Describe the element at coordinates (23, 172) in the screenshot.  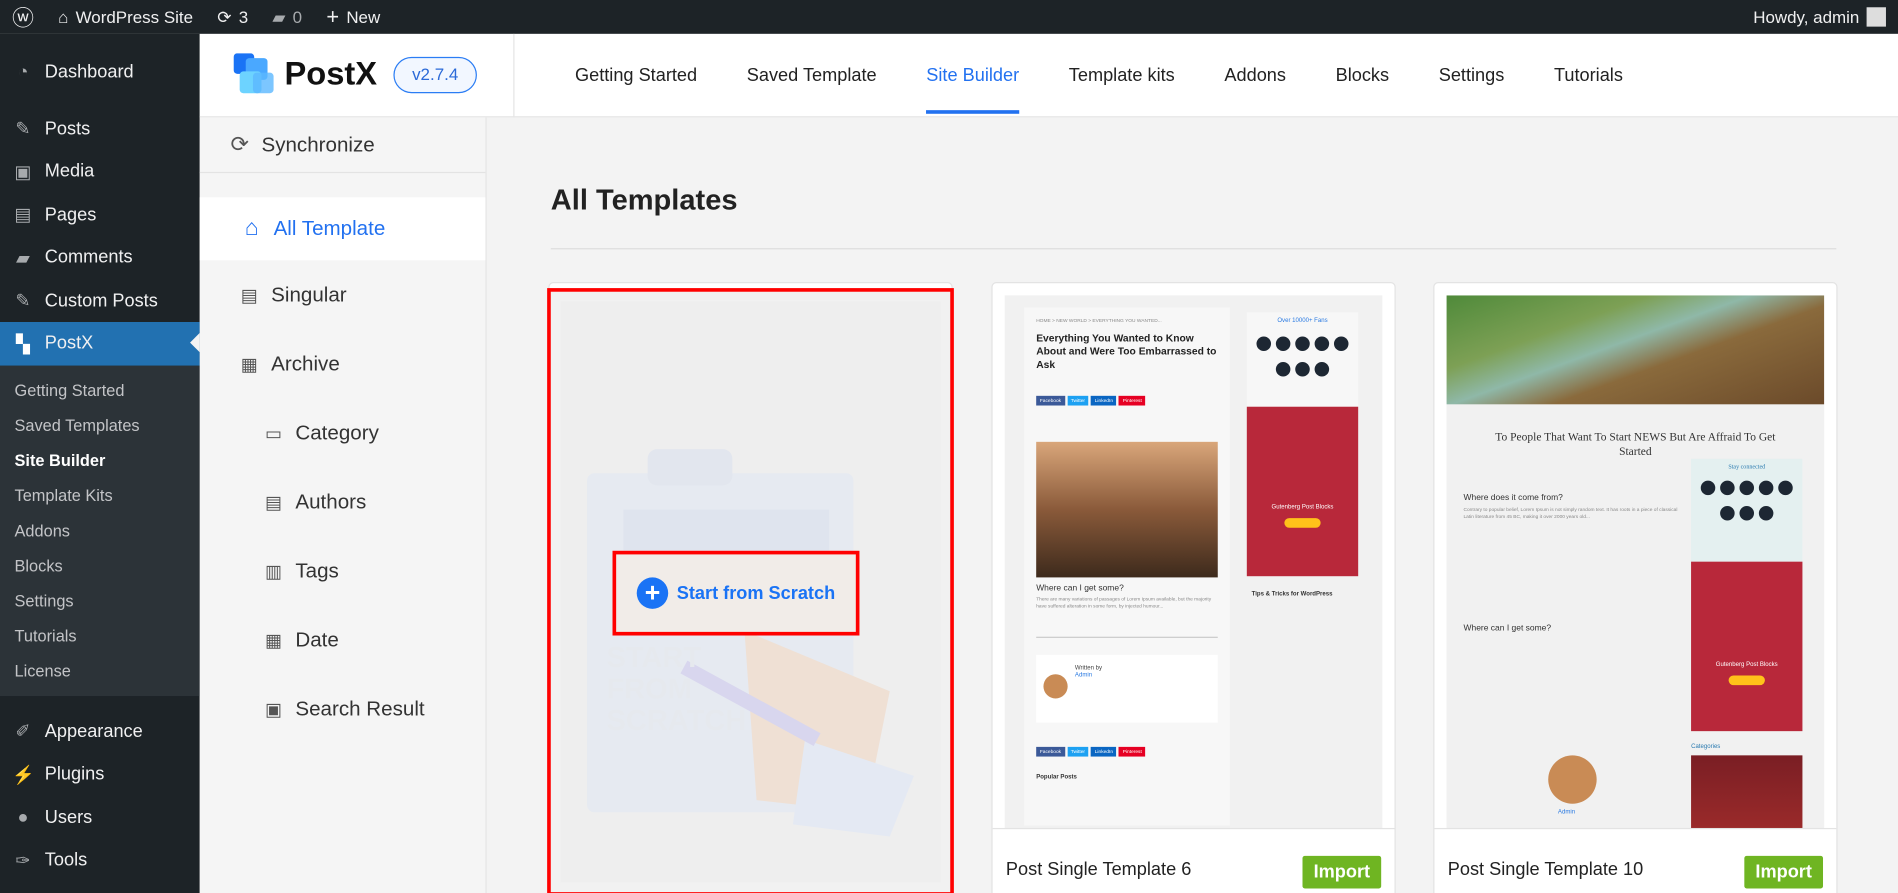
I see `media-icon: ▣` at that location.